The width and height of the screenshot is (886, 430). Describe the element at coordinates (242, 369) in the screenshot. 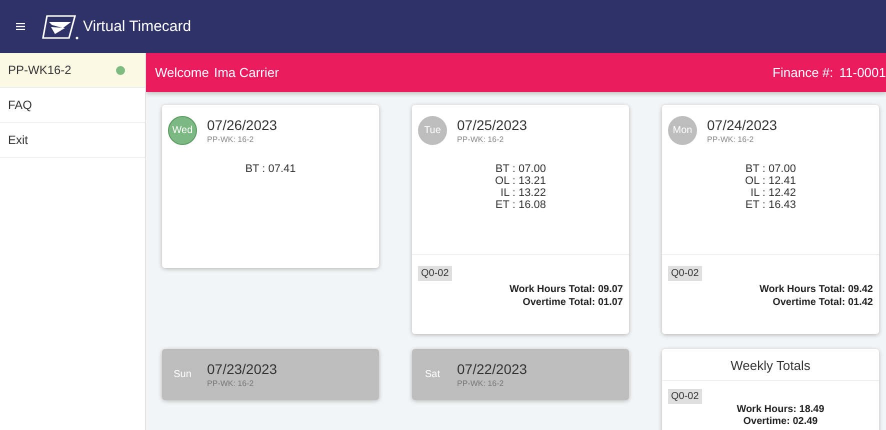

I see `date-text: 07/23/2023` at that location.